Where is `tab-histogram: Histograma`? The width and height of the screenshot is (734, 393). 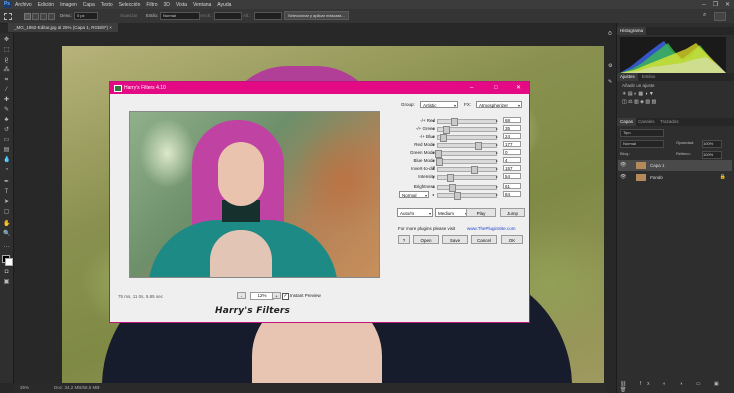 tab-histogram: Histograma is located at coordinates (632, 31).